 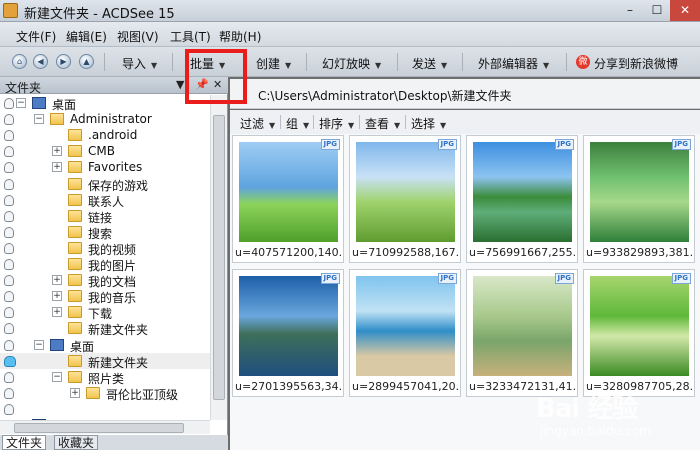 I want to click on tree-vertical-scrollbar, so click(x=218, y=257).